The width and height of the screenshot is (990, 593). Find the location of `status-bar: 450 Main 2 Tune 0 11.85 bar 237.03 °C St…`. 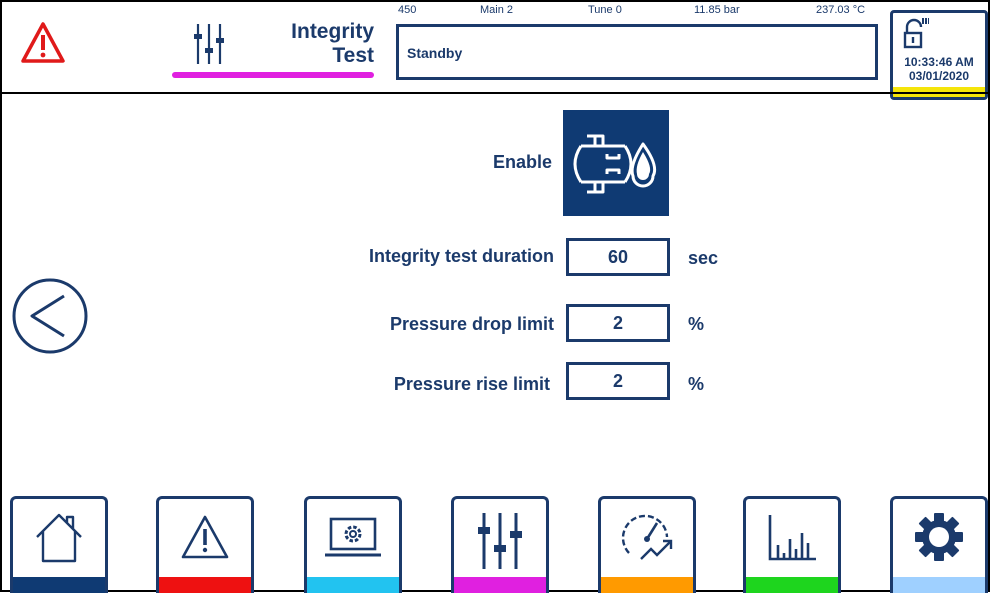

status-bar: 450 Main 2 Tune 0 11.85 bar 237.03 °C St… is located at coordinates (637, 42).